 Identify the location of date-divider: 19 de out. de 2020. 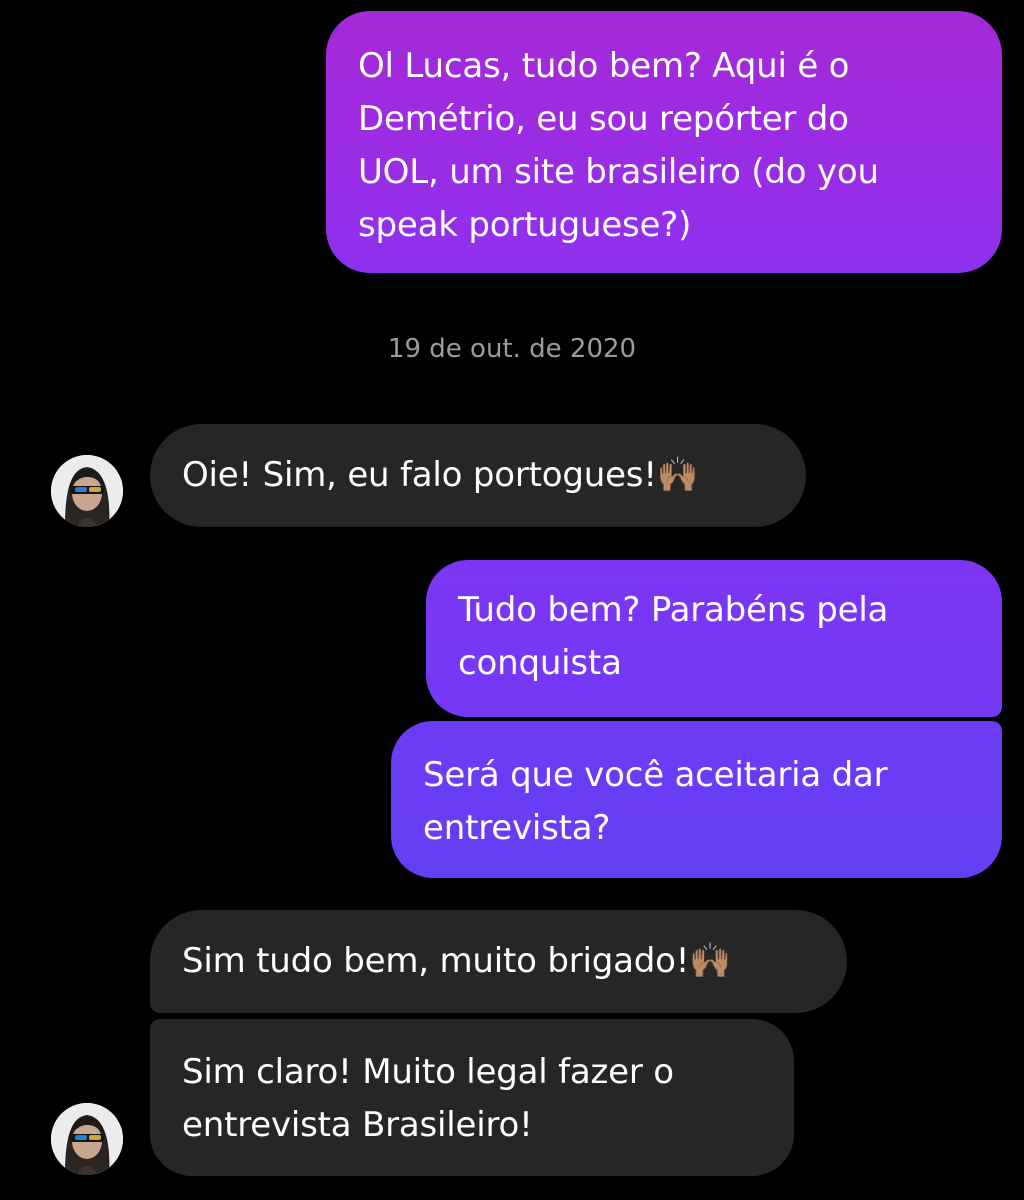
(512, 349).